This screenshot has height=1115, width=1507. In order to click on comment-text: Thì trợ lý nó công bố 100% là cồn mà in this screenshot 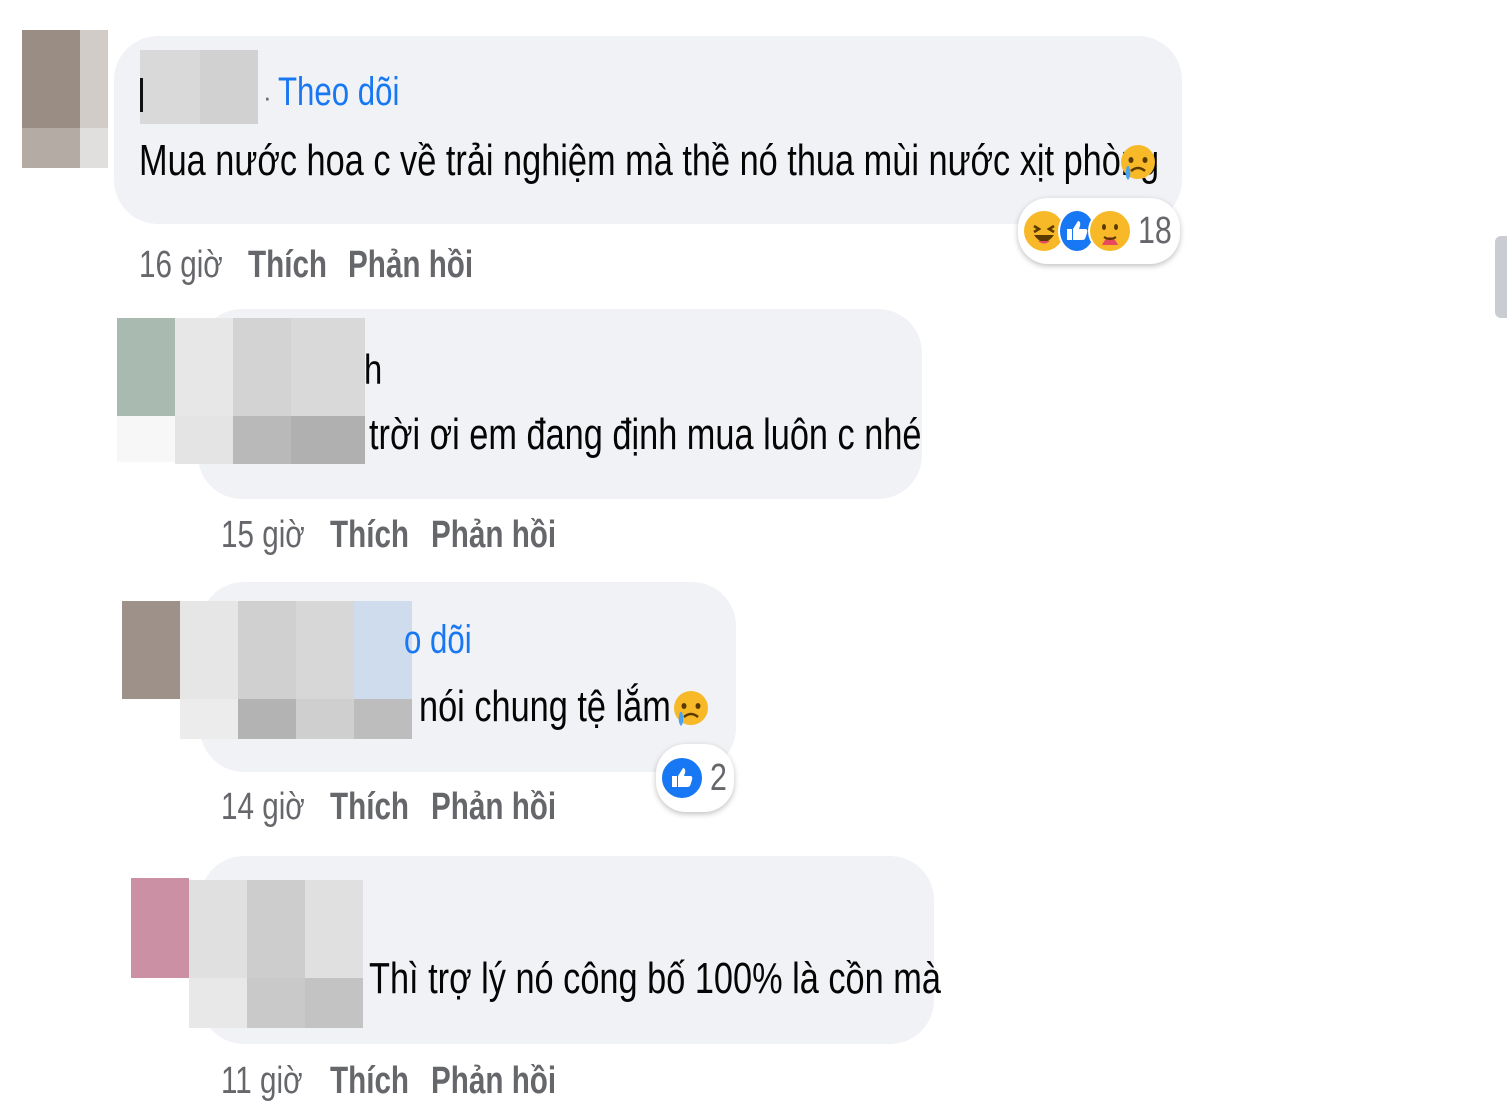, I will do `click(655, 978)`.